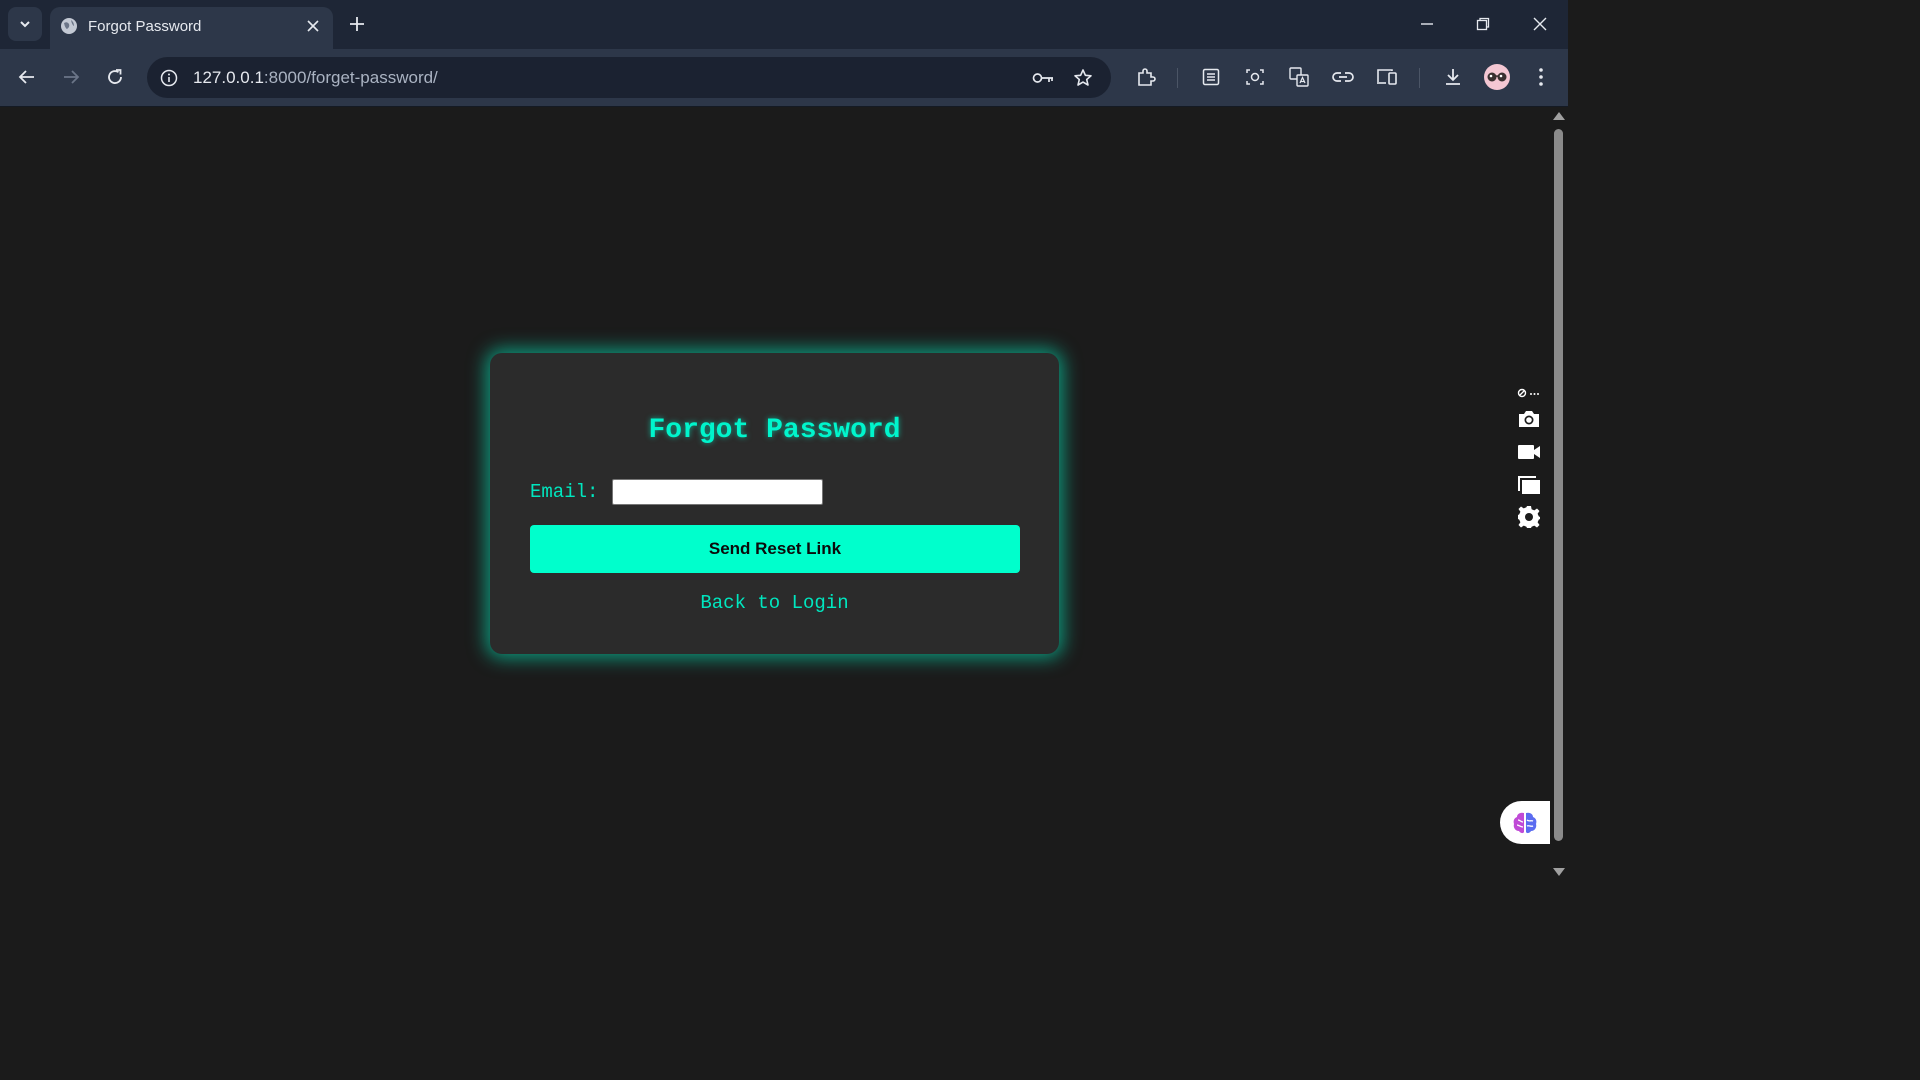  What do you see at coordinates (169, 78) in the screenshot?
I see `info-icon` at bounding box center [169, 78].